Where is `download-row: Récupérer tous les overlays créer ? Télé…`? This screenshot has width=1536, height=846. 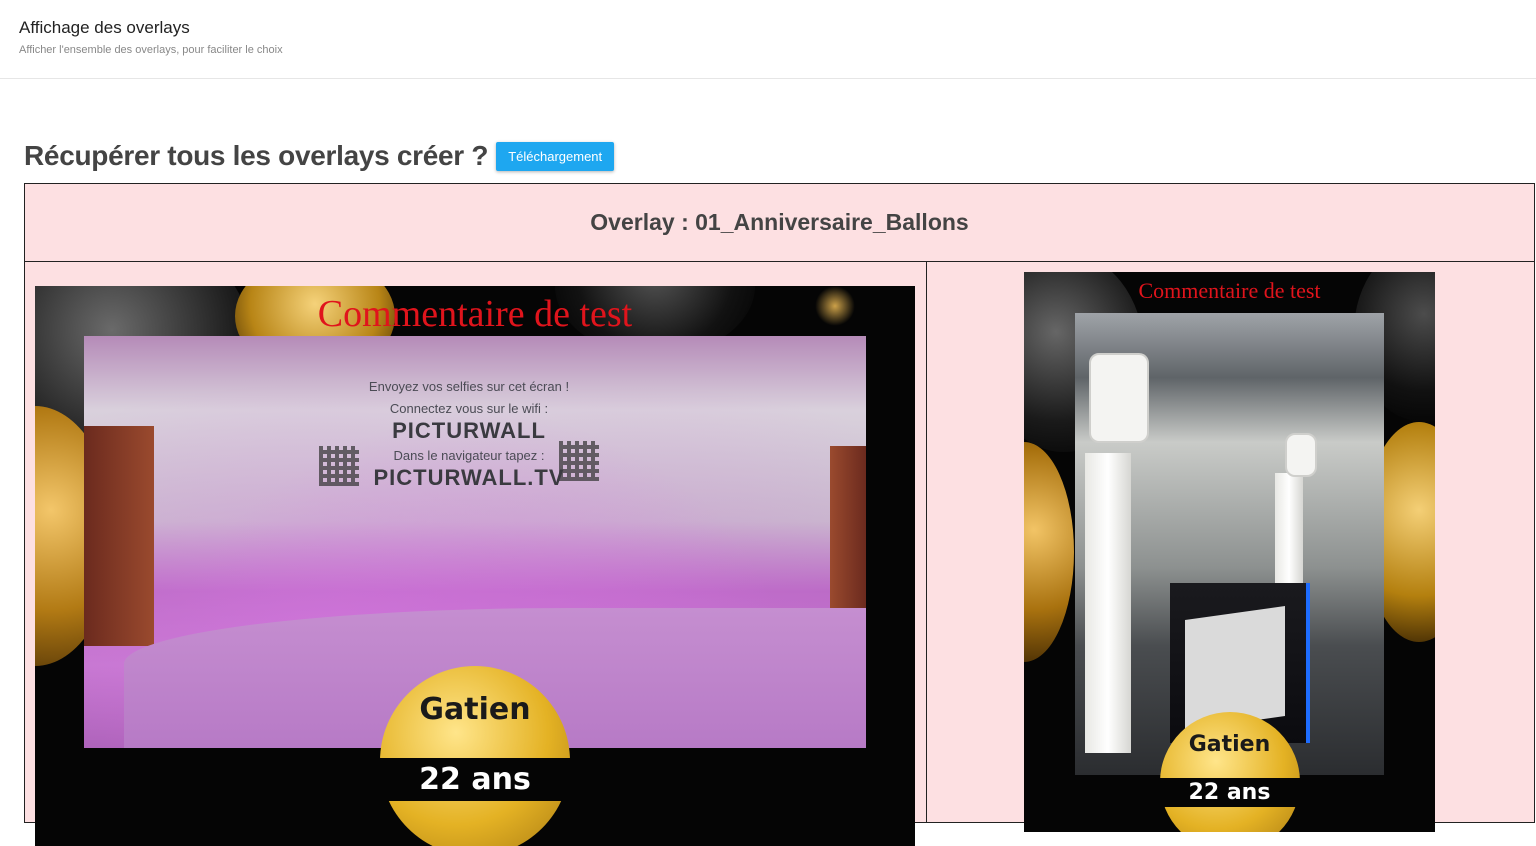
download-row: Récupérer tous les overlays créer ? Télé… is located at coordinates (319, 156).